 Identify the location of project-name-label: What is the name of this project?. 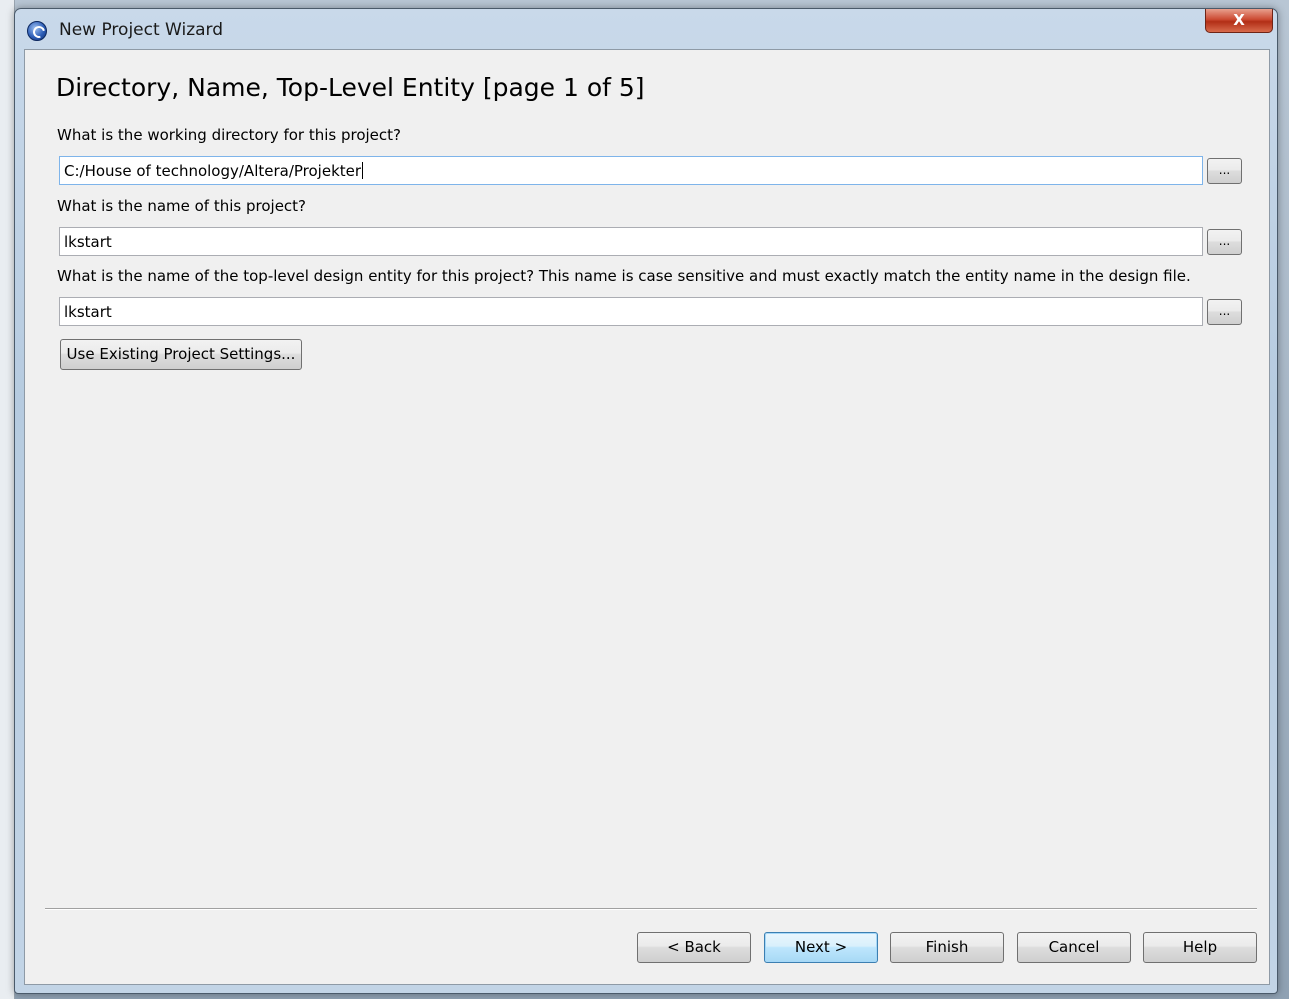
(182, 206).